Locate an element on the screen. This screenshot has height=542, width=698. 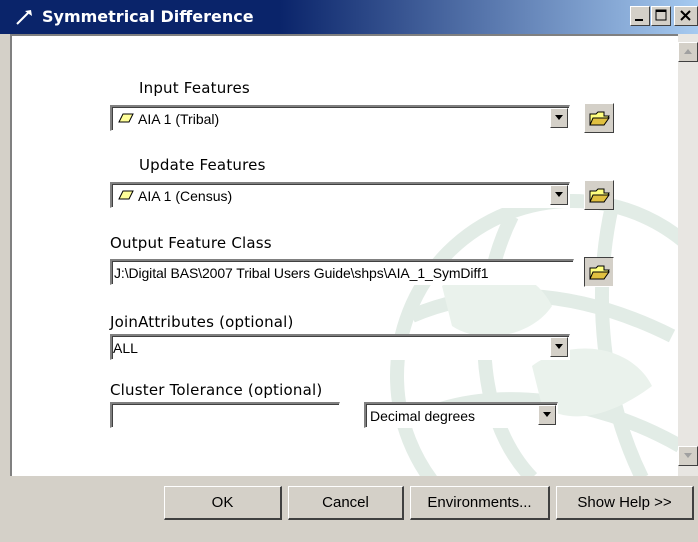
scroll-up-button is located at coordinates (688, 52).